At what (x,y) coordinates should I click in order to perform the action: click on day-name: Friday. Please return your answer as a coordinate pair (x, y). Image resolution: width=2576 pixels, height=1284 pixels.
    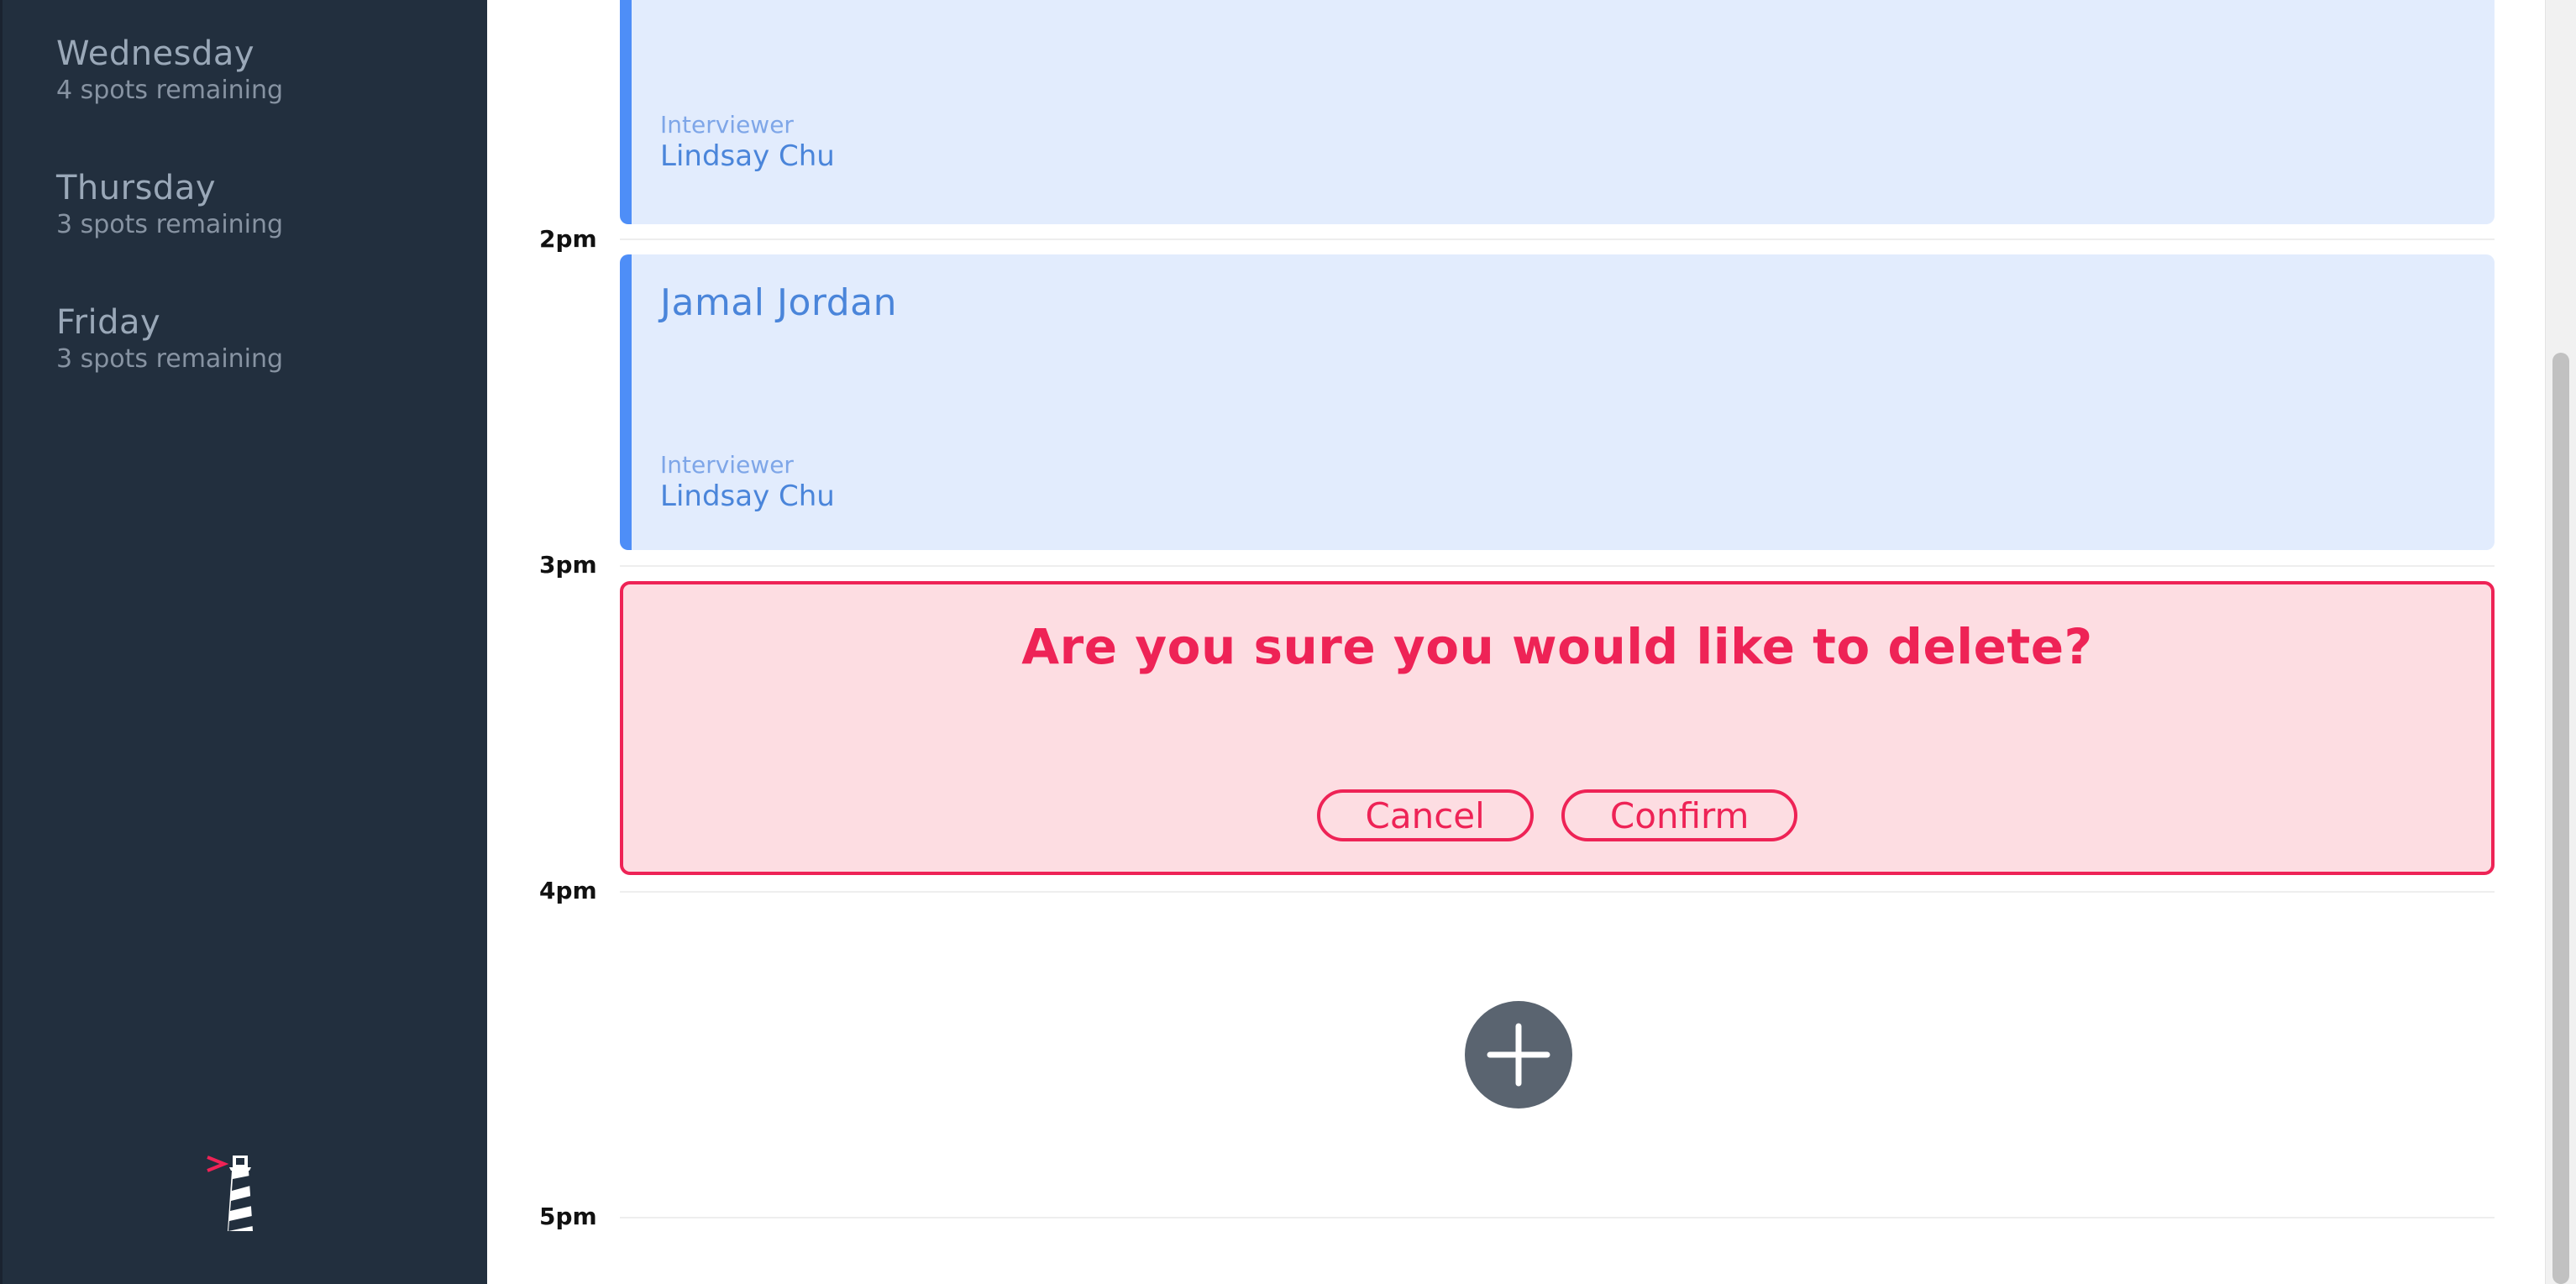
    Looking at the image, I should click on (108, 322).